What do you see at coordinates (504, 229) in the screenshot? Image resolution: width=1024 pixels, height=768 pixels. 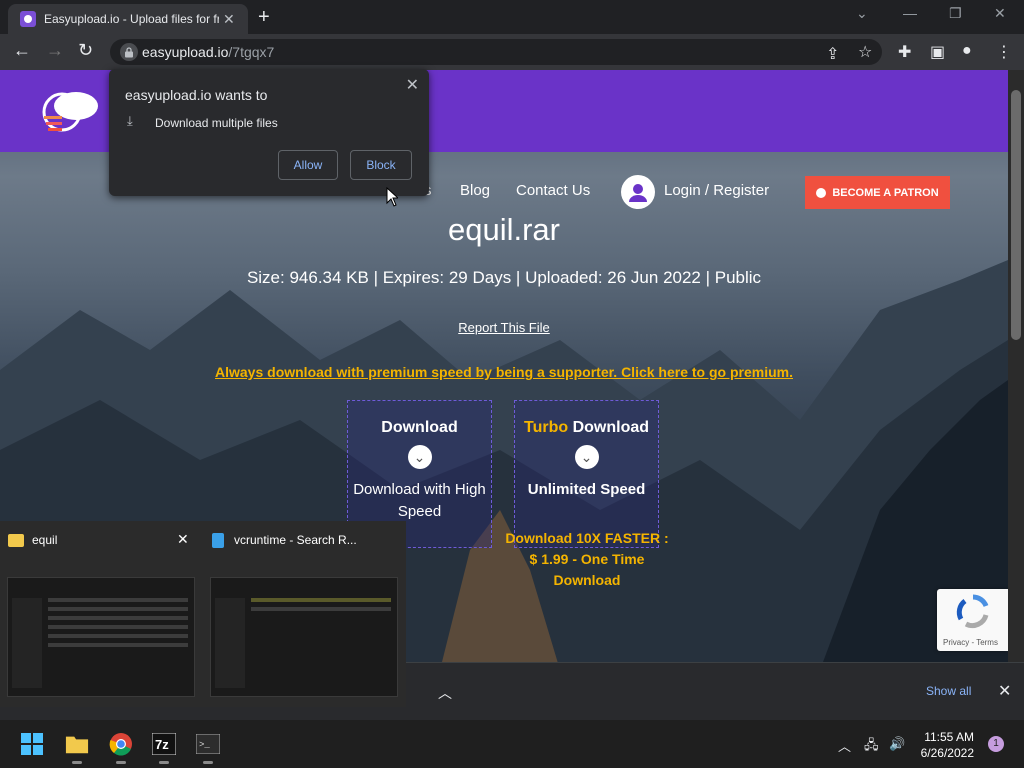 I see `file-name: equil.rar` at bounding box center [504, 229].